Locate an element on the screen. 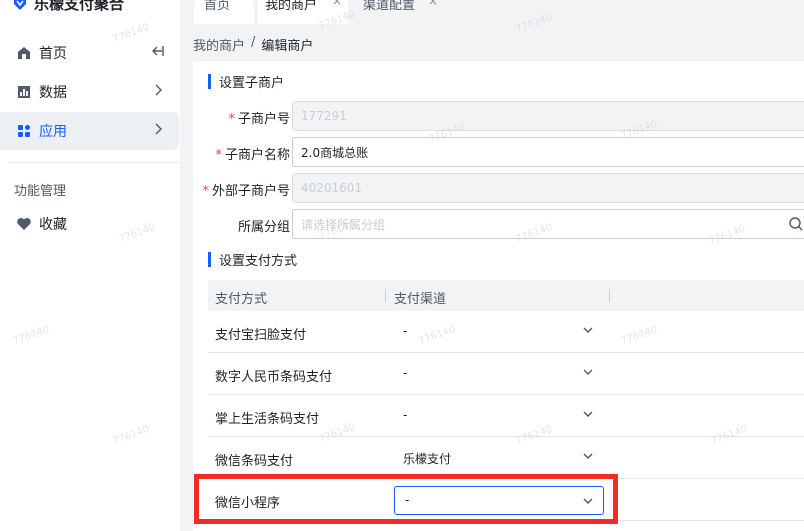  field-label: * 外部子商户号 is located at coordinates (246, 191).